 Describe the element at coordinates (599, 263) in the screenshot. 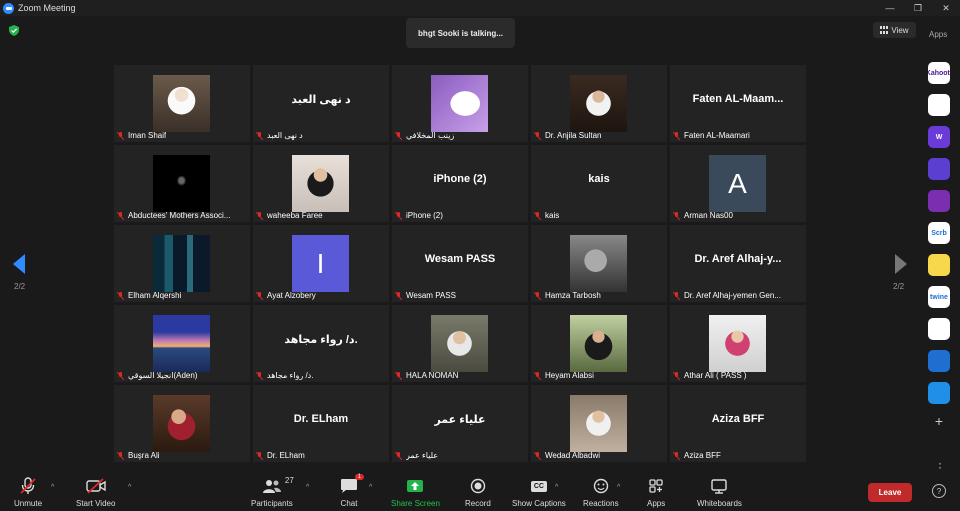

I see `participant-tile: Hamza Tarbosh` at that location.